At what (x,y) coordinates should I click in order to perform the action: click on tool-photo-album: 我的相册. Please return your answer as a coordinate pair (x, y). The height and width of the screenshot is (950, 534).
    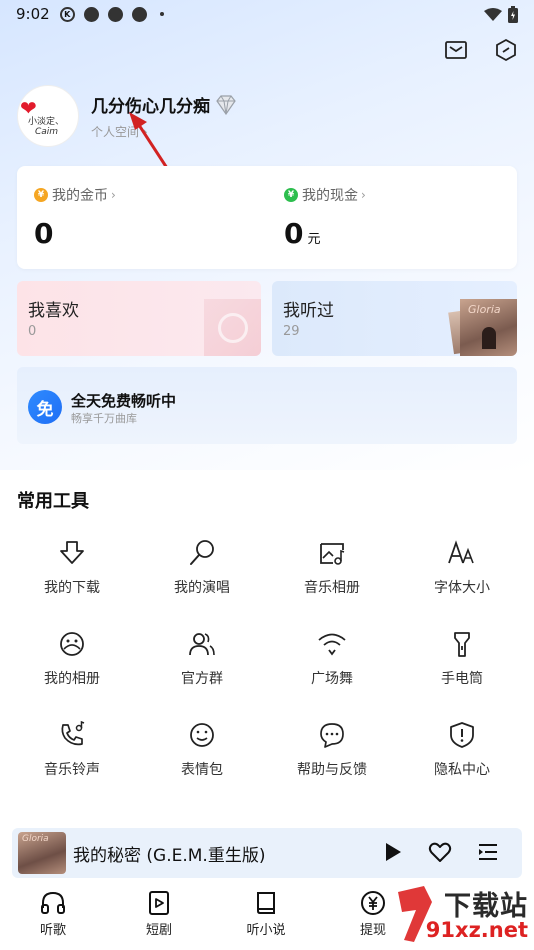
    Looking at the image, I should click on (72, 664).